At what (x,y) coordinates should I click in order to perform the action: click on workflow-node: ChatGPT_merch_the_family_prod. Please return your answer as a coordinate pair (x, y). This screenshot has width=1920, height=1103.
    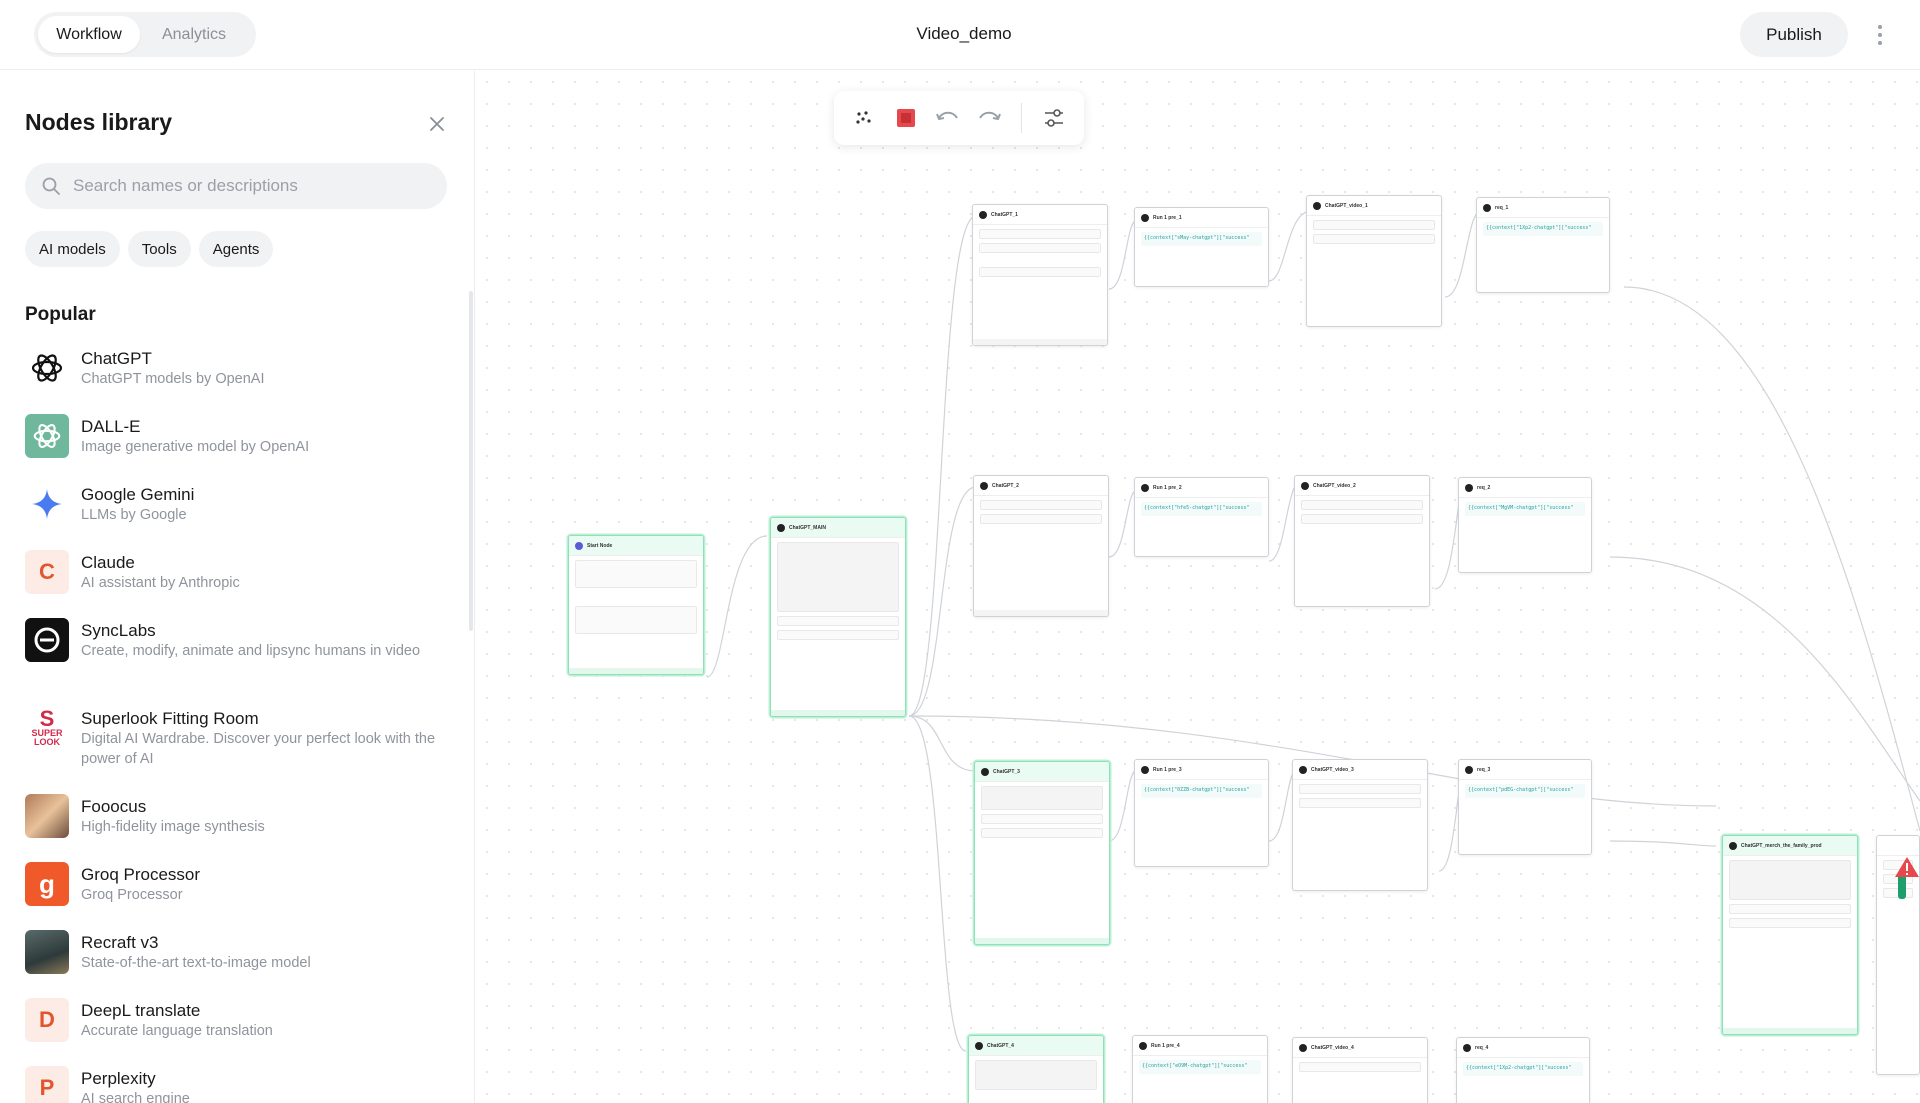
    Looking at the image, I should click on (1790, 935).